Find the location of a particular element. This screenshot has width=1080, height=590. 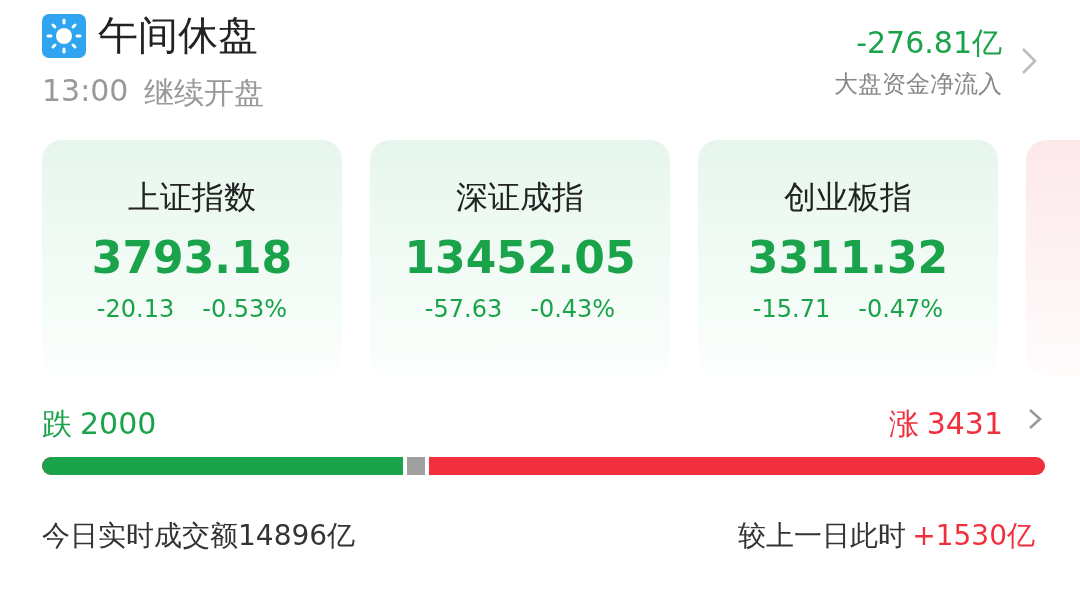

index-value: 3793.18 is located at coordinates (192, 257).